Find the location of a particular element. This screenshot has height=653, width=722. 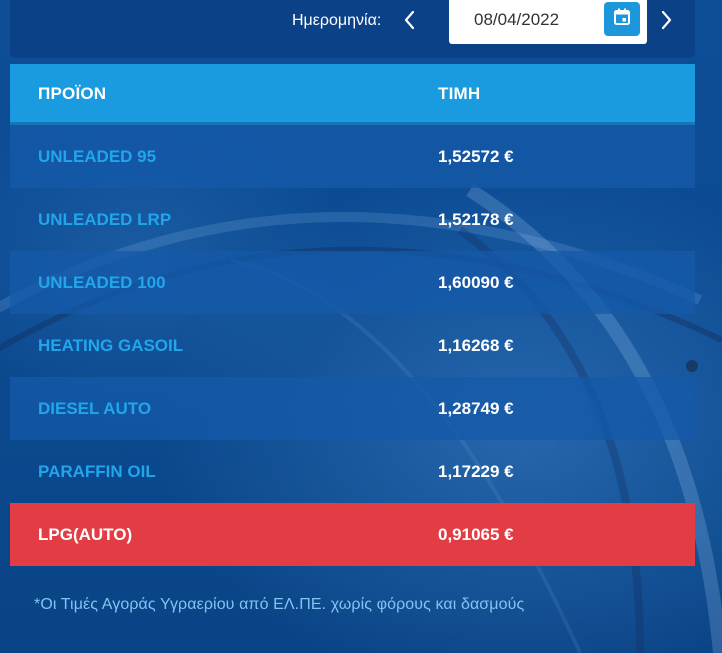

product-price: 0,91065 € is located at coordinates (476, 534).